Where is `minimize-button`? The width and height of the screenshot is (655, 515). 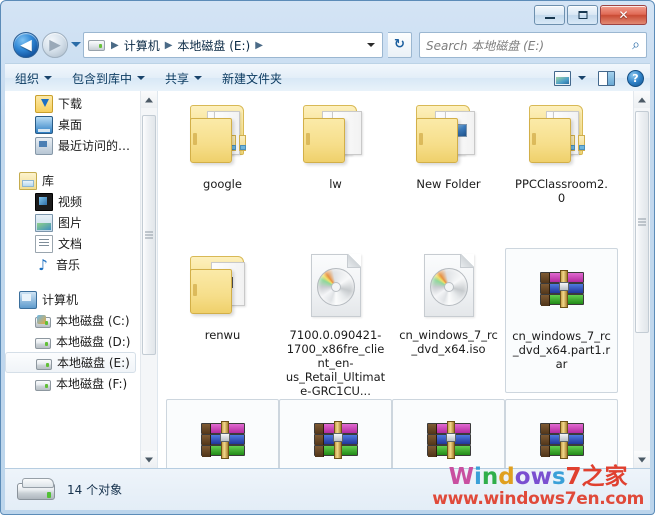
minimize-button is located at coordinates (549, 15).